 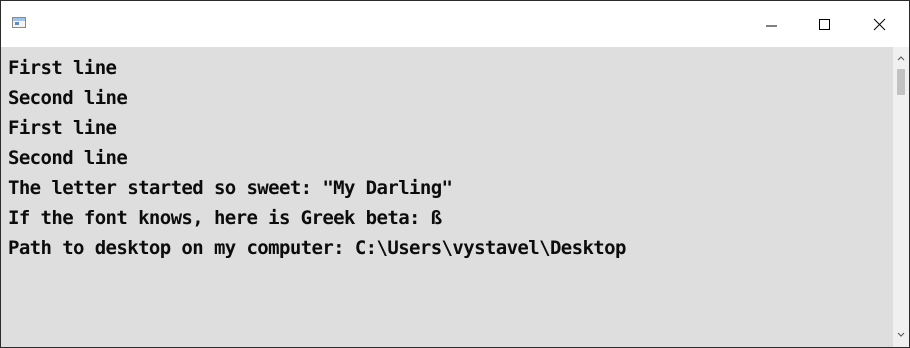 I want to click on maximize-button, so click(x=824, y=24).